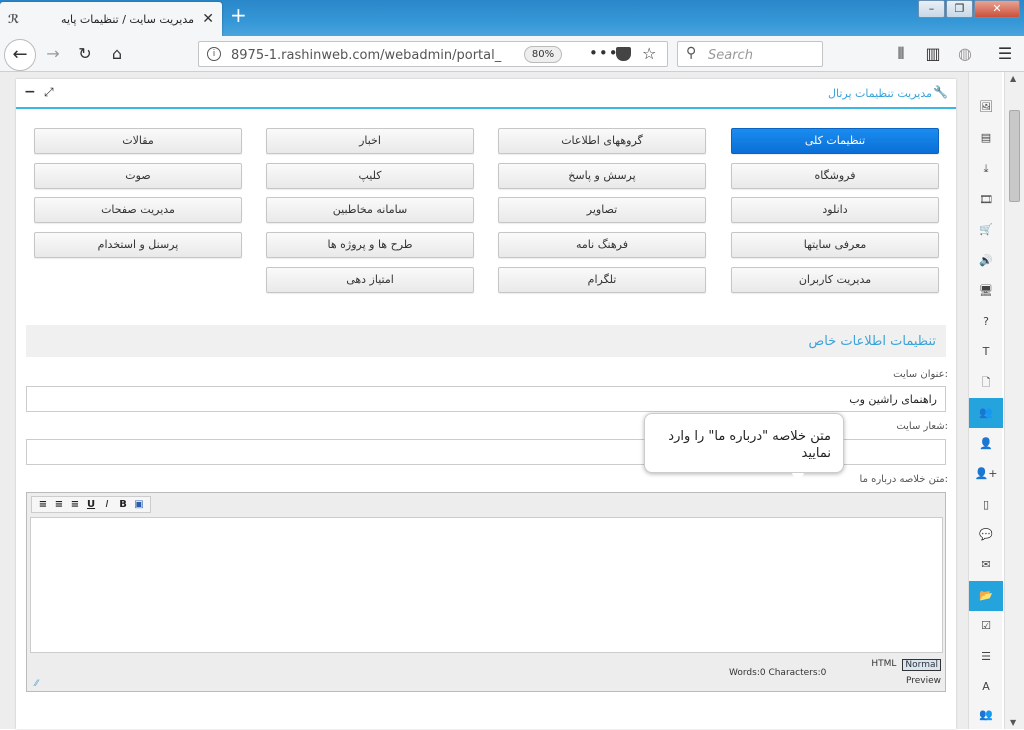 The image size is (1024, 730). I want to click on sidebar-group-icon: 👥, so click(986, 715).